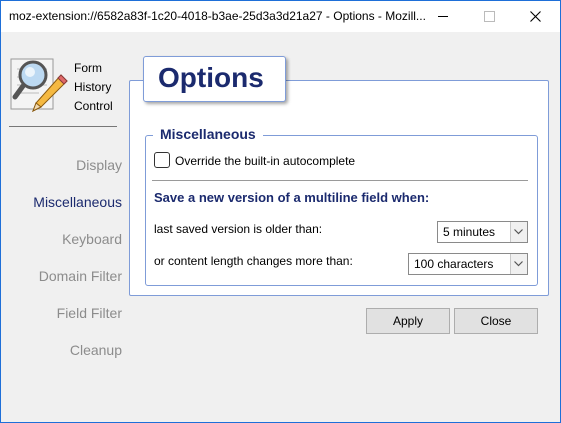 The width and height of the screenshot is (561, 423). What do you see at coordinates (93, 106) in the screenshot?
I see `logo-line-3: Control` at bounding box center [93, 106].